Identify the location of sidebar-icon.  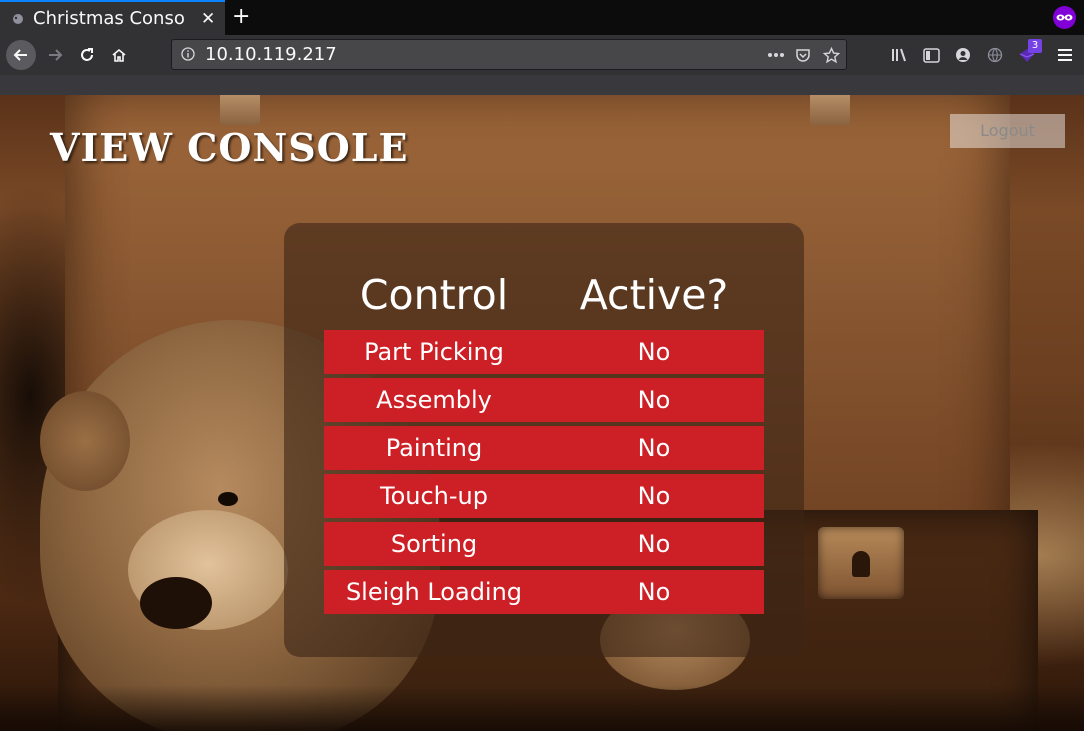
(931, 55).